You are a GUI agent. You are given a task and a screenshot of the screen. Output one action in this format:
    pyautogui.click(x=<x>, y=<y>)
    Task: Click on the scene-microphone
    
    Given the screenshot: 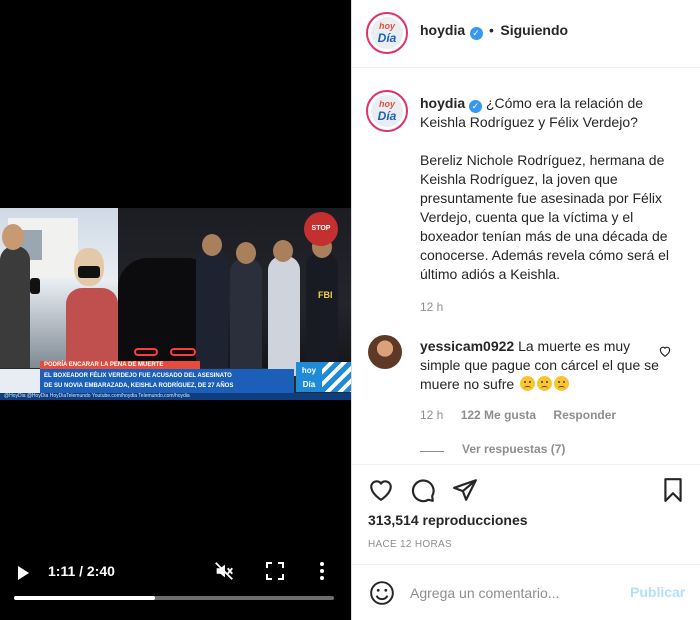 What is the action you would take?
    pyautogui.click(x=35, y=286)
    